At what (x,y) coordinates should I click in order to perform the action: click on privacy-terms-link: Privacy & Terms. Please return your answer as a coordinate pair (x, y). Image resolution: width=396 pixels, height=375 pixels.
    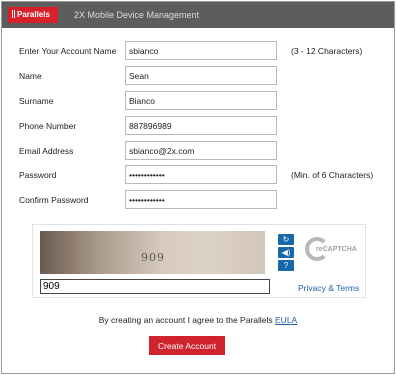
    Looking at the image, I should click on (328, 288).